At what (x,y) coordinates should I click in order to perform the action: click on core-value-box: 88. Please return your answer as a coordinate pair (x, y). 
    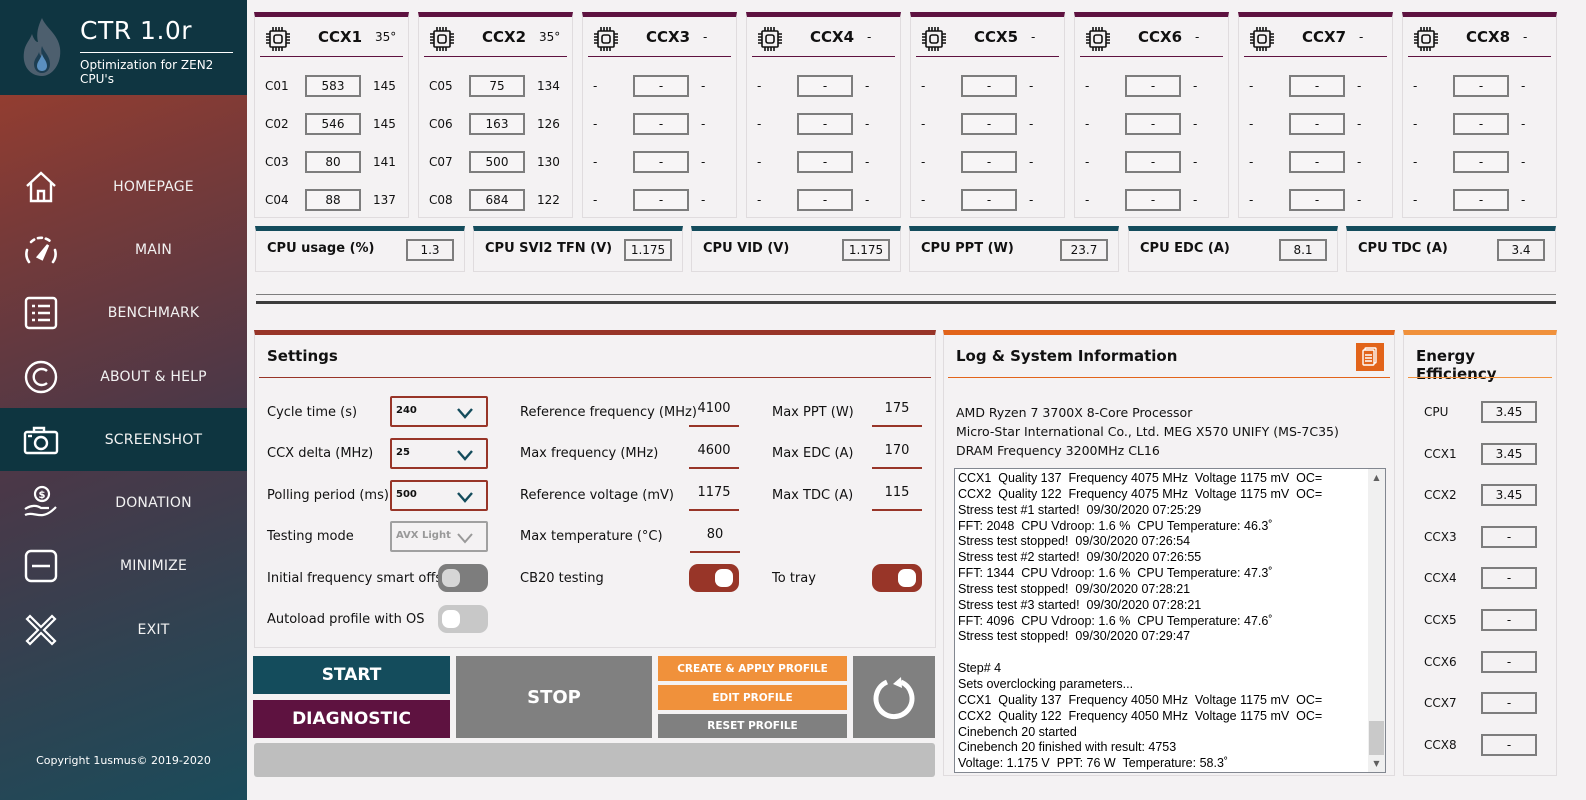
    Looking at the image, I should click on (333, 200).